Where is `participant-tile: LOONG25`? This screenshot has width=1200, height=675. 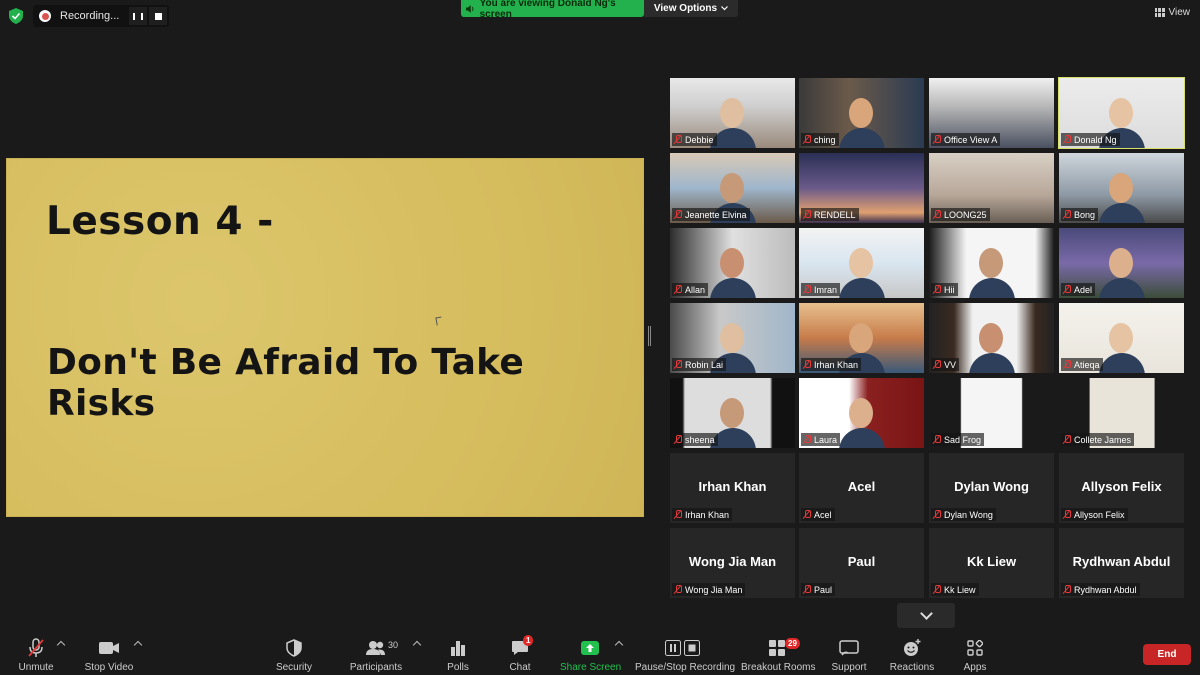 participant-tile: LOONG25 is located at coordinates (991, 188).